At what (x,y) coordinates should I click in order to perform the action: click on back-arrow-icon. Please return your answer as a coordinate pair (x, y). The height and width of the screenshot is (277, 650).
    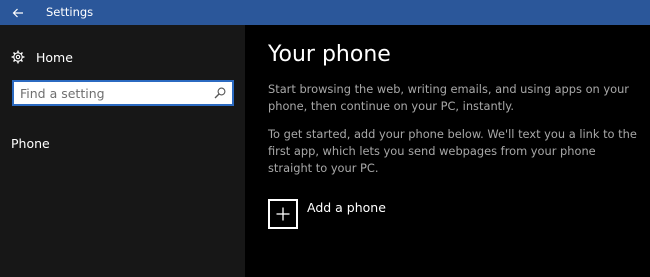
    Looking at the image, I should click on (17, 12).